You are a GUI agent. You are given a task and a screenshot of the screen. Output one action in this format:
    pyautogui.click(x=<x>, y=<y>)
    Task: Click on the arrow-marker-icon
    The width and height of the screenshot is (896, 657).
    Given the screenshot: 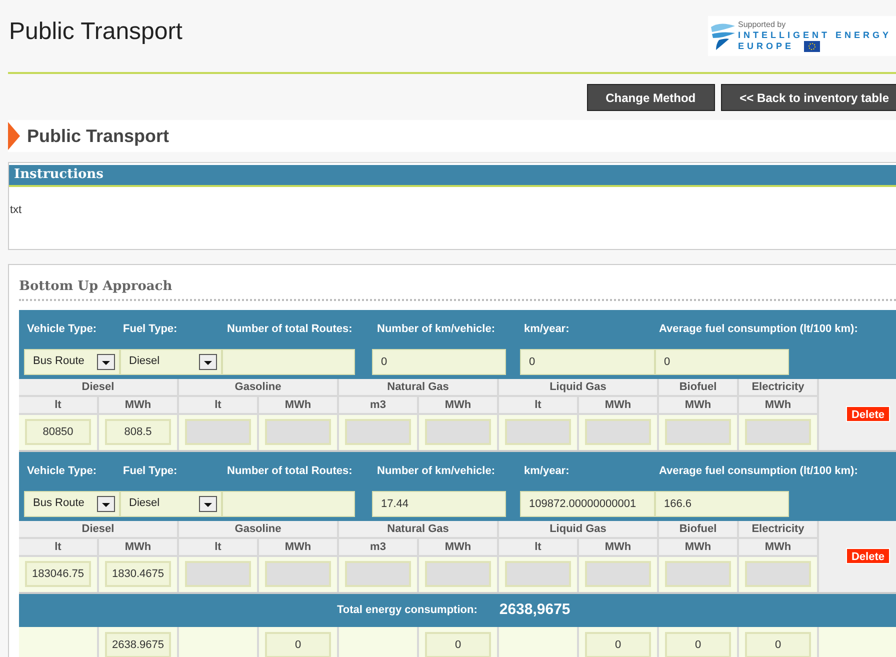 What is the action you would take?
    pyautogui.click(x=14, y=136)
    